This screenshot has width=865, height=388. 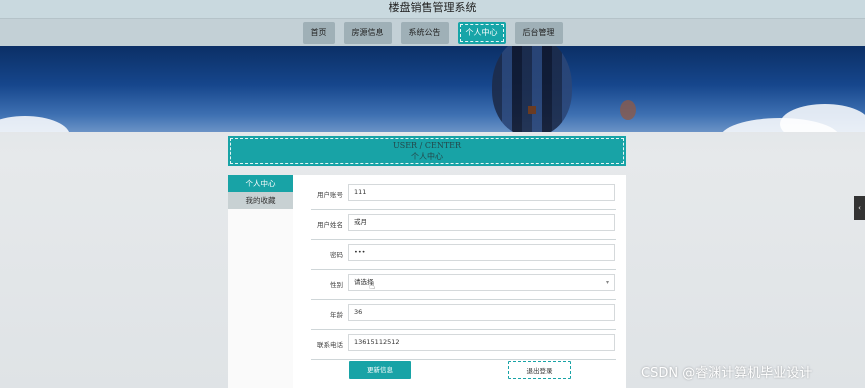 I want to click on form-row-password: 密码 •••, so click(x=459, y=255).